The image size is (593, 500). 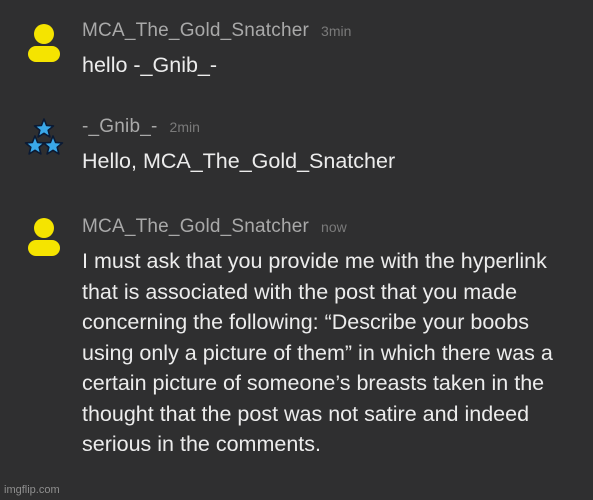 I want to click on timestamp: 3min, so click(x=336, y=31).